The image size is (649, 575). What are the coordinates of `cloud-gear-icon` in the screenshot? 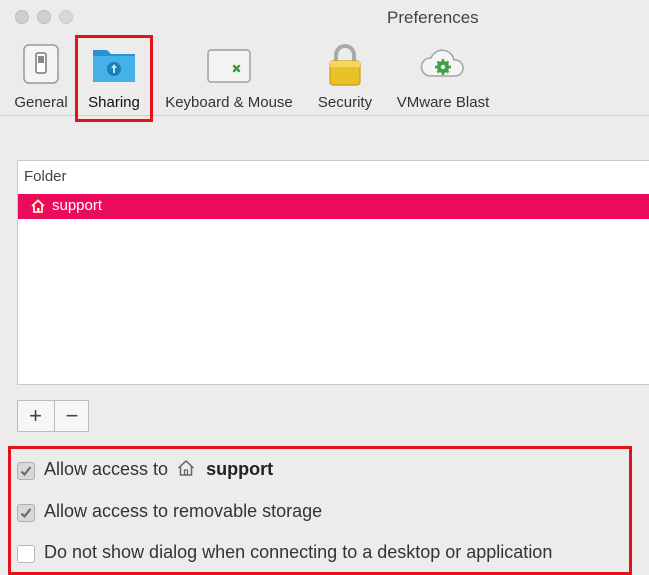 It's located at (443, 66).